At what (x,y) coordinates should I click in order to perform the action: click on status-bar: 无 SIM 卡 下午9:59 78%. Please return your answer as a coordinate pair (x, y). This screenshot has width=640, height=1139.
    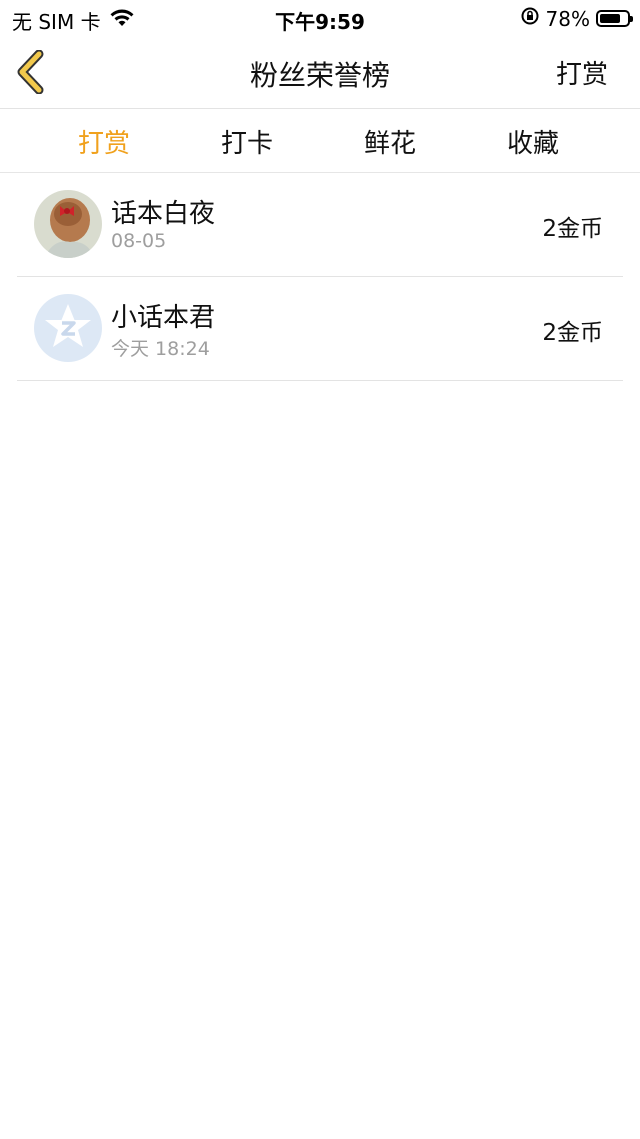
    Looking at the image, I should click on (320, 18).